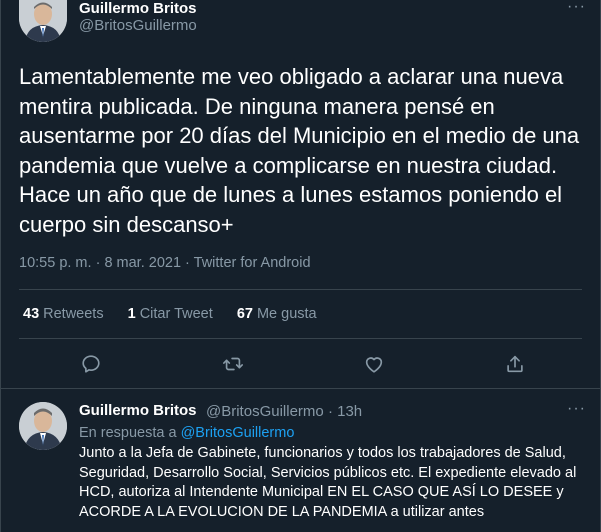  I want to click on reply-icon, so click(91, 364).